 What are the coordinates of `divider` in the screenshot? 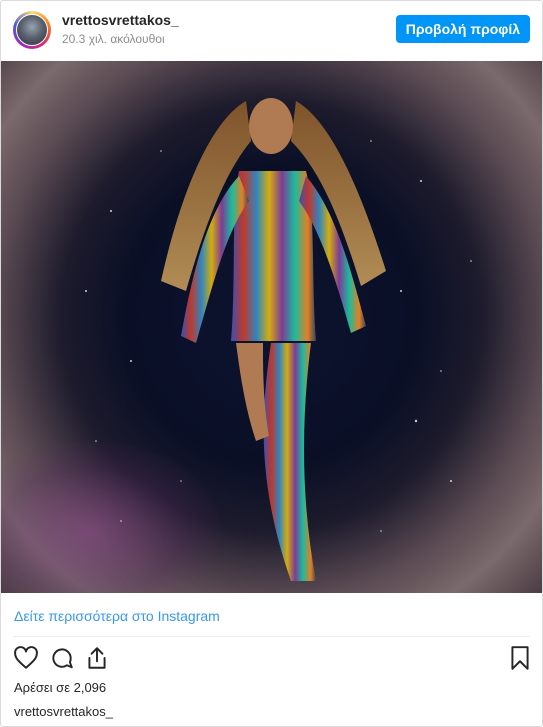 It's located at (271, 636).